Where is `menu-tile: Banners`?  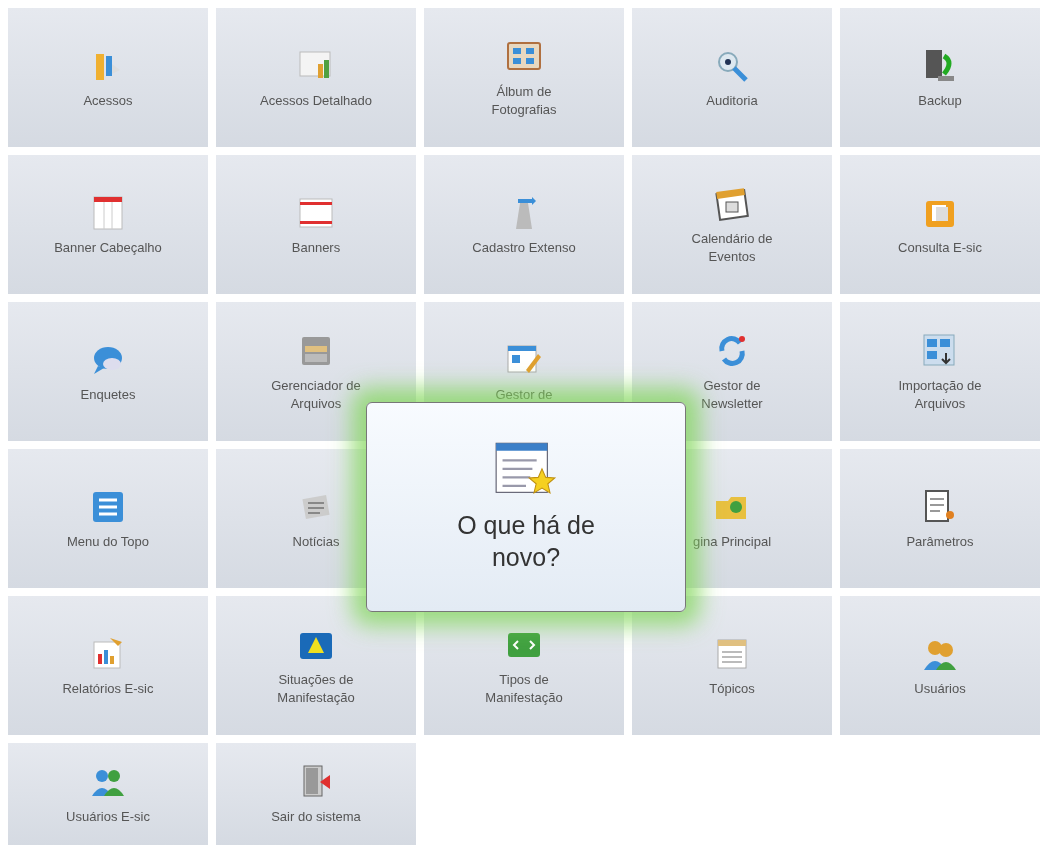
menu-tile: Banners is located at coordinates (316, 224).